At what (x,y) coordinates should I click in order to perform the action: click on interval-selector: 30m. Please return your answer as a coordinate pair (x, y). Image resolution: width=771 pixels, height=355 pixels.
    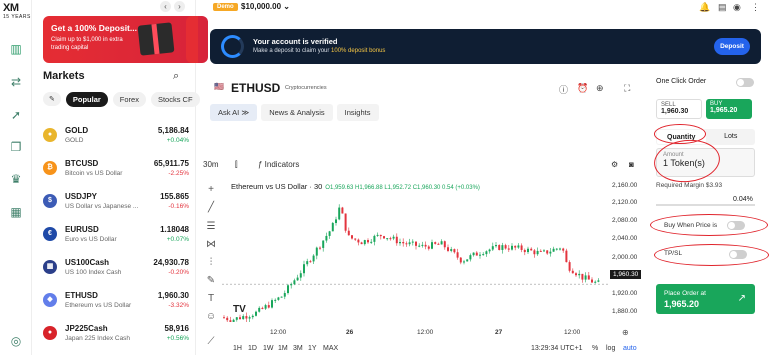
    Looking at the image, I should click on (211, 164).